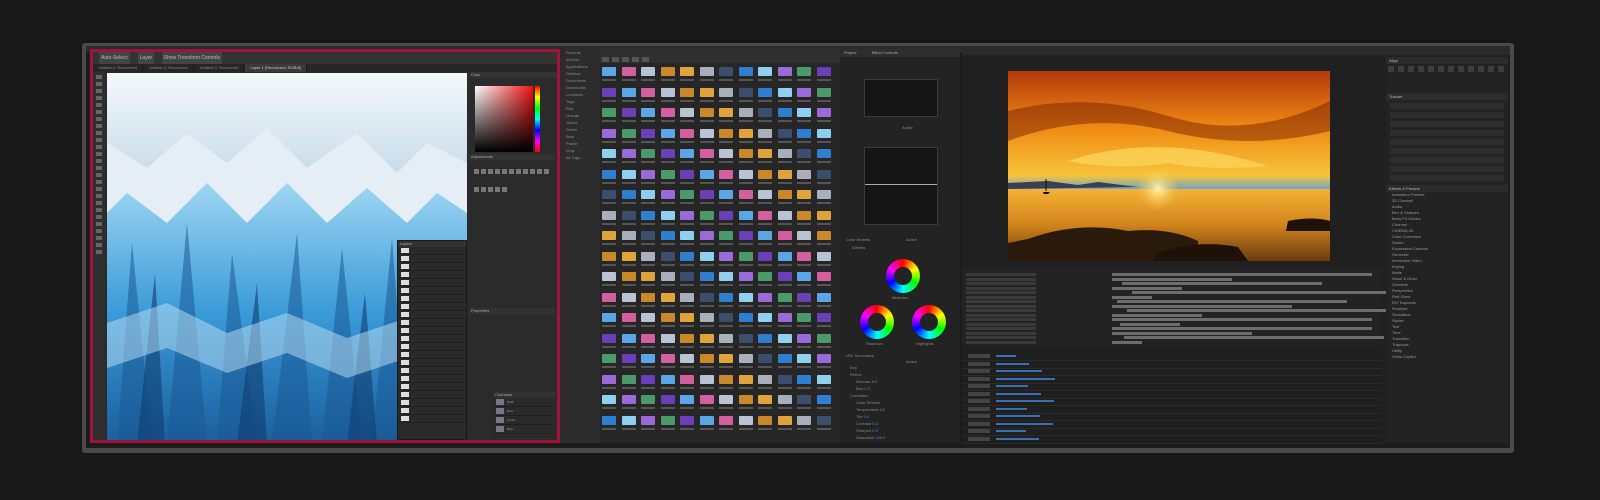 Image resolution: width=1600 pixels, height=500 pixels. I want to click on color-picker-field, so click(504, 119).